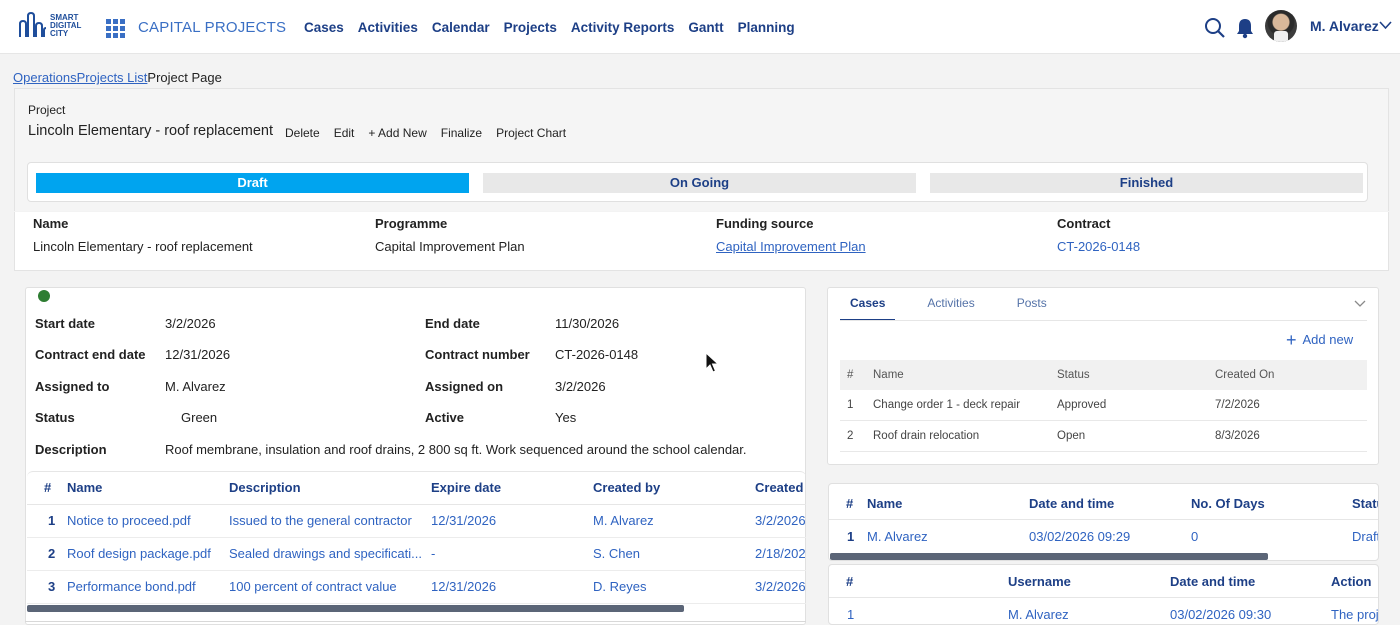 The width and height of the screenshot is (1400, 625). I want to click on tab-activities: Activities, so click(950, 308).